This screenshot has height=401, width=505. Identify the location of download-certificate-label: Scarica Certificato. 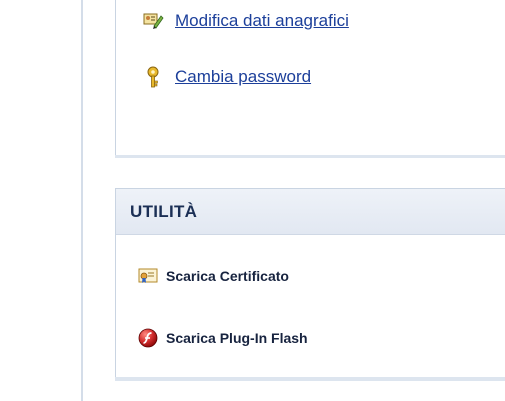
(227, 276).